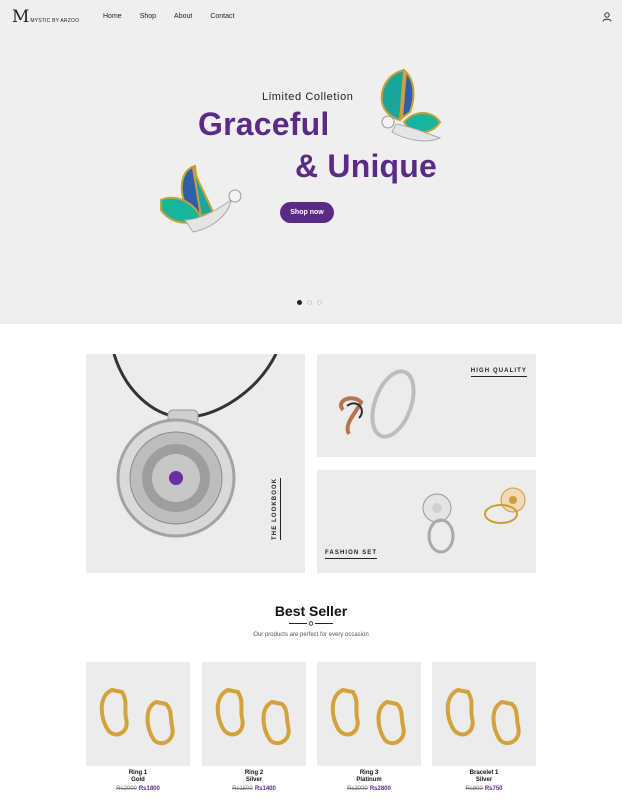 The width and height of the screenshot is (622, 800). Describe the element at coordinates (126, 789) in the screenshot. I see `old-price: Rs2000` at that location.